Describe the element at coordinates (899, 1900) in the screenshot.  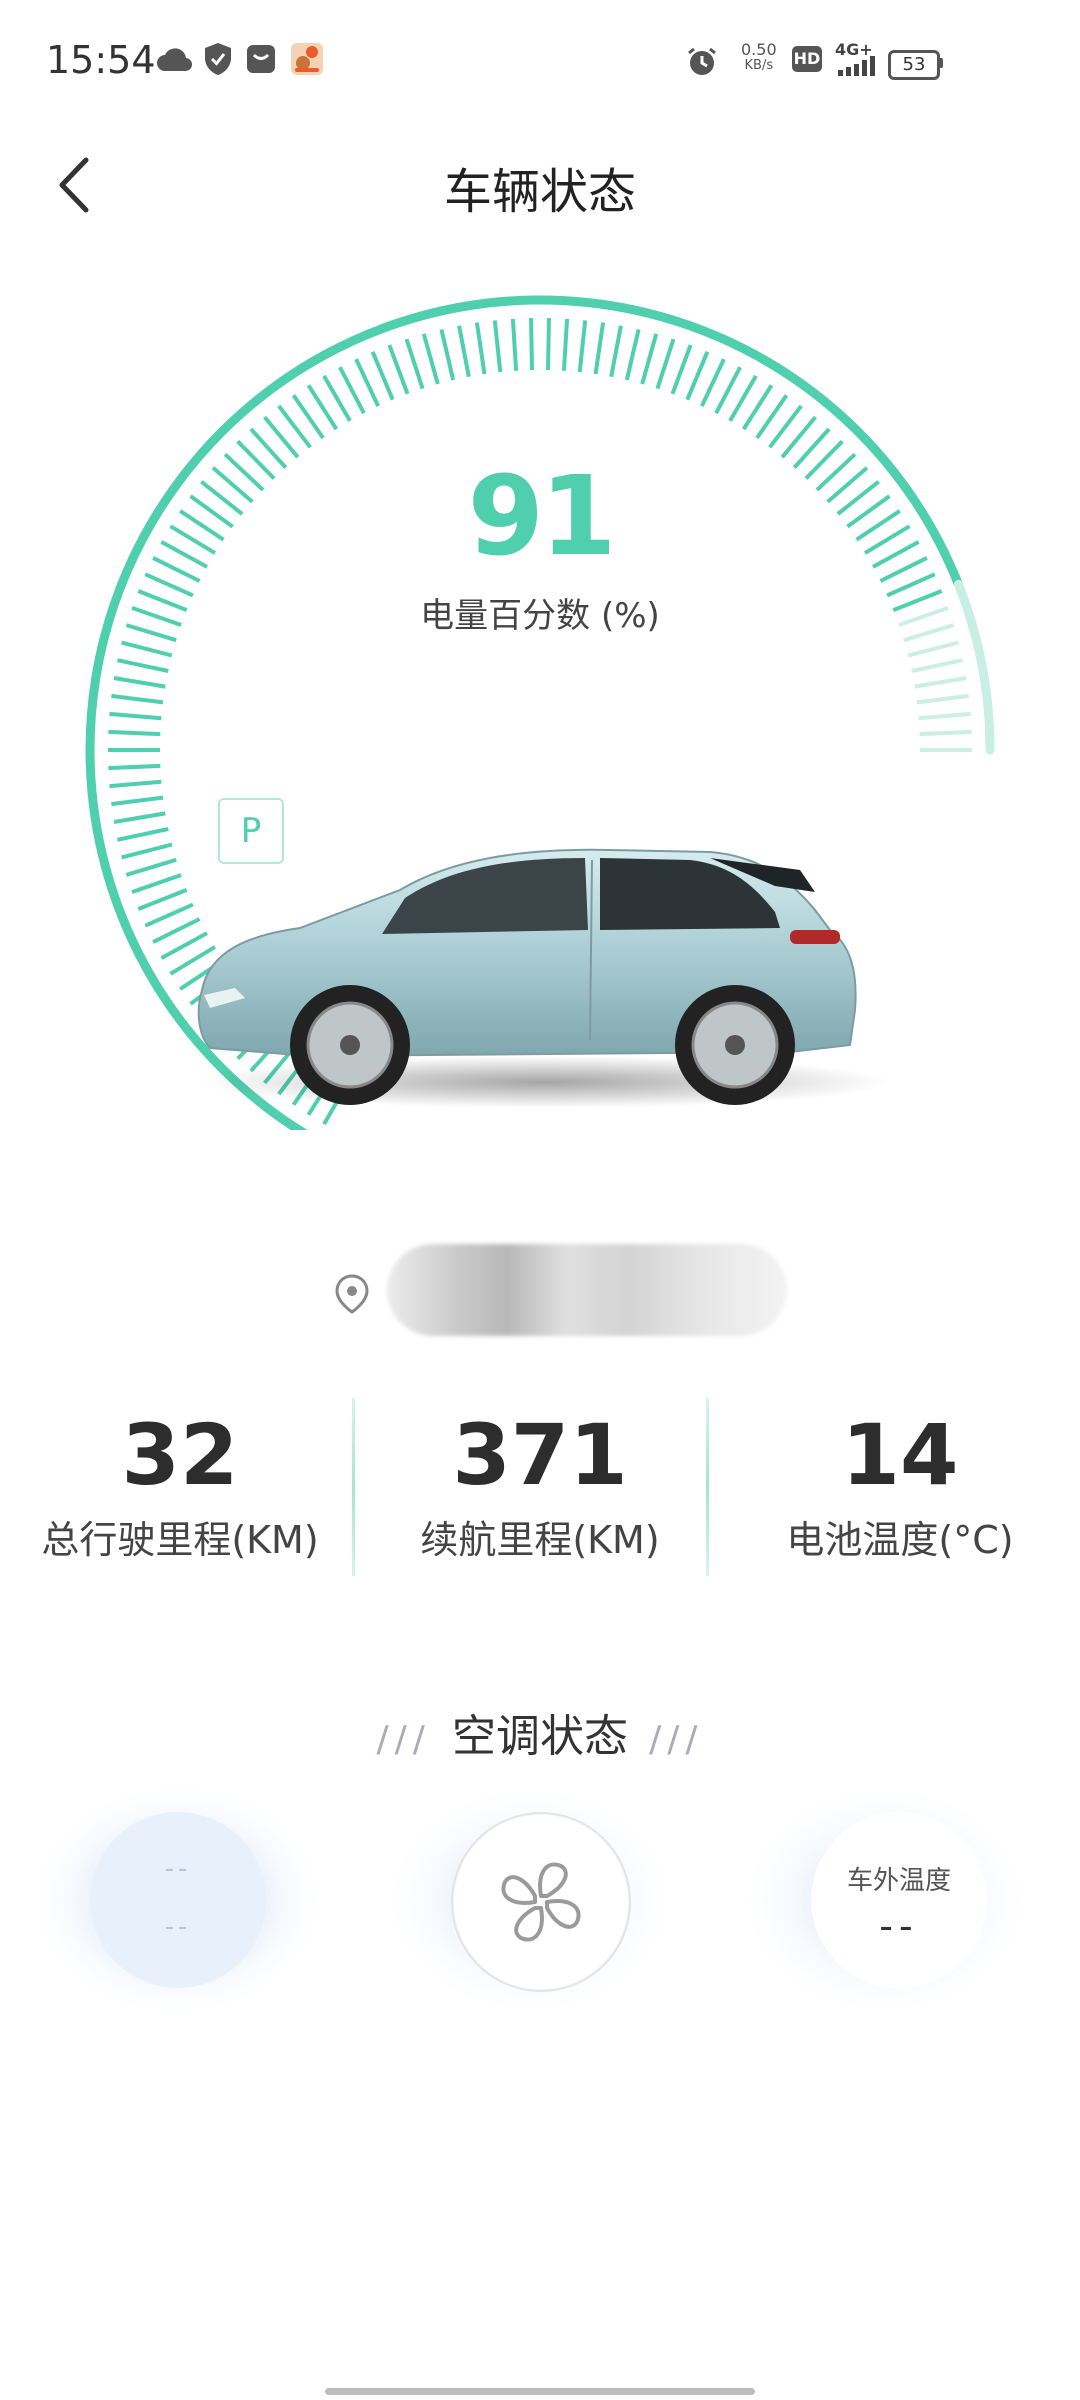
I see `ac-outside-temp: 车外温度 --` at that location.